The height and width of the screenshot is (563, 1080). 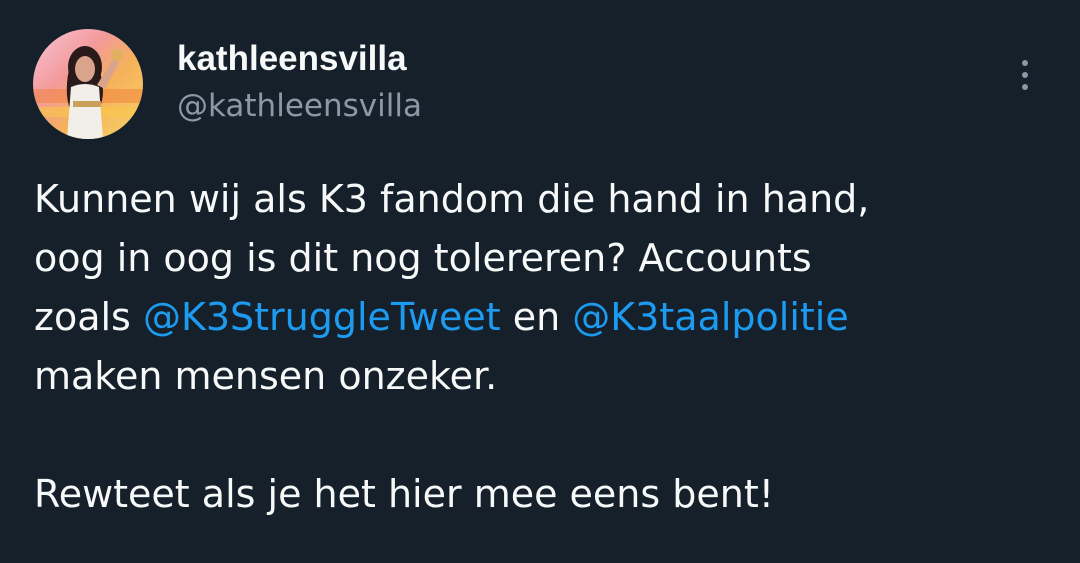 What do you see at coordinates (536, 317) in the screenshot?
I see `tweet-text-segment: en` at bounding box center [536, 317].